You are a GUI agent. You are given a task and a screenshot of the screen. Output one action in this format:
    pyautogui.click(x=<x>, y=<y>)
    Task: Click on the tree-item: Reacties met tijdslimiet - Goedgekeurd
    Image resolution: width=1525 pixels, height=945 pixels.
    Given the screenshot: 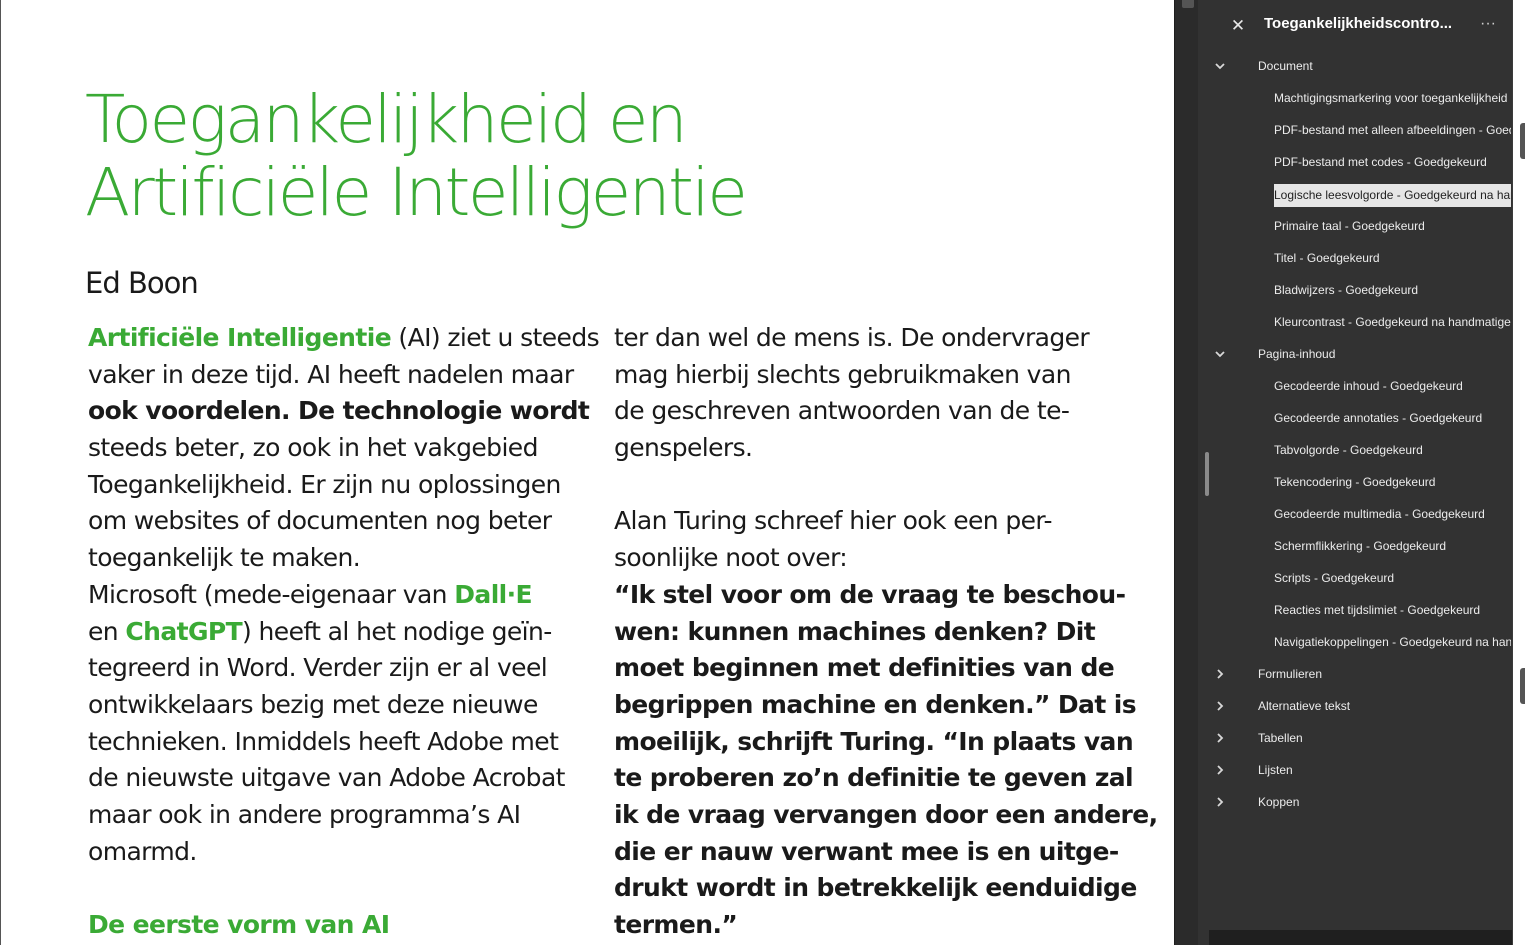 What is the action you would take?
    pyautogui.click(x=1354, y=610)
    